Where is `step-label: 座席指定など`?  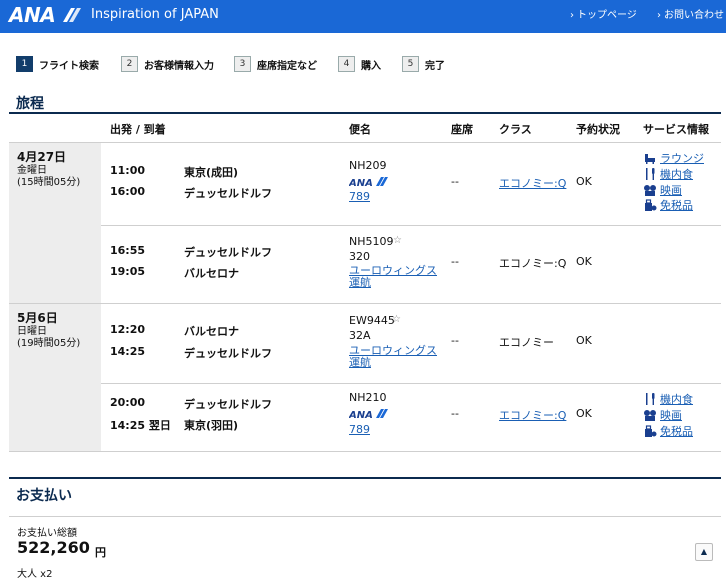
step-label: 座席指定など is located at coordinates (287, 66).